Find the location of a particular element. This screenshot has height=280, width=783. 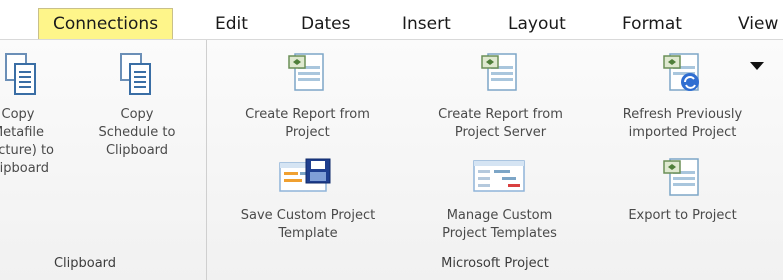

create-report-from-server-label: Create Report from Project Server is located at coordinates (500, 123).